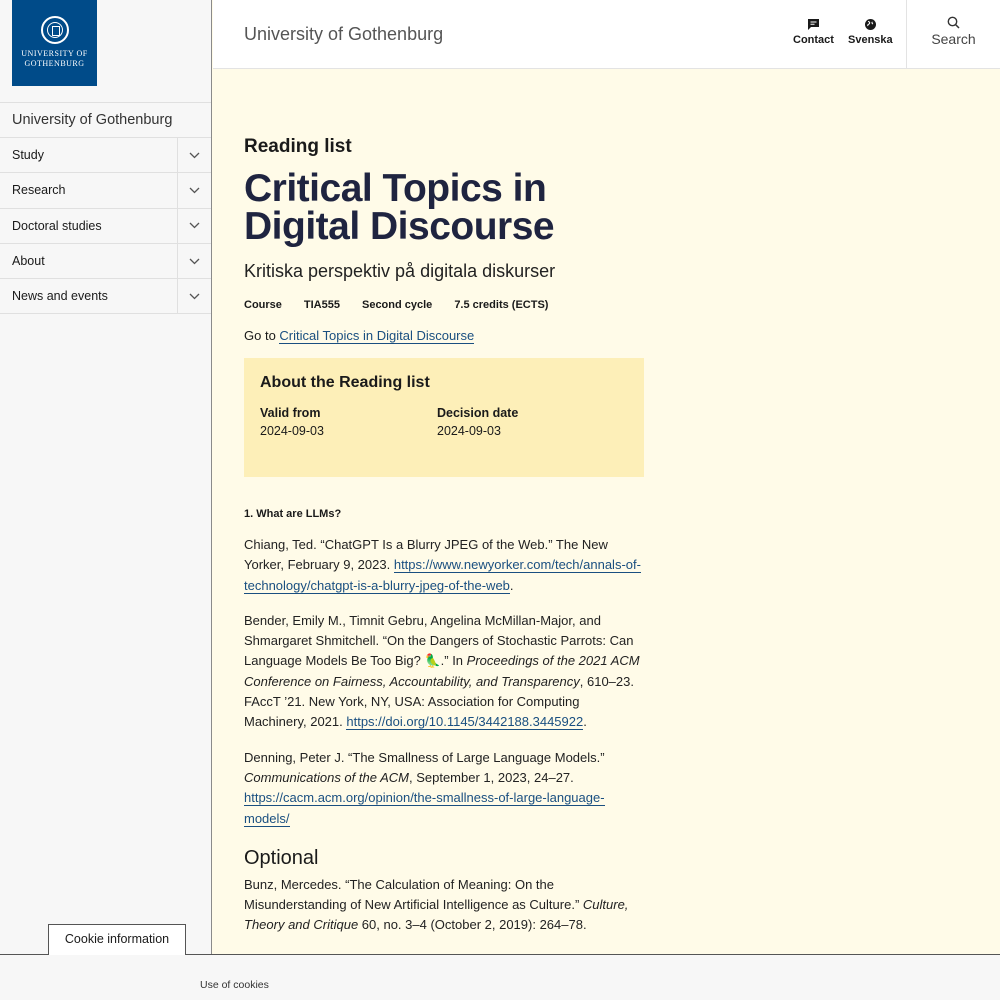 The width and height of the screenshot is (1000, 1000). What do you see at coordinates (88, 261) in the screenshot?
I see `sidebar-item-label: About` at bounding box center [88, 261].